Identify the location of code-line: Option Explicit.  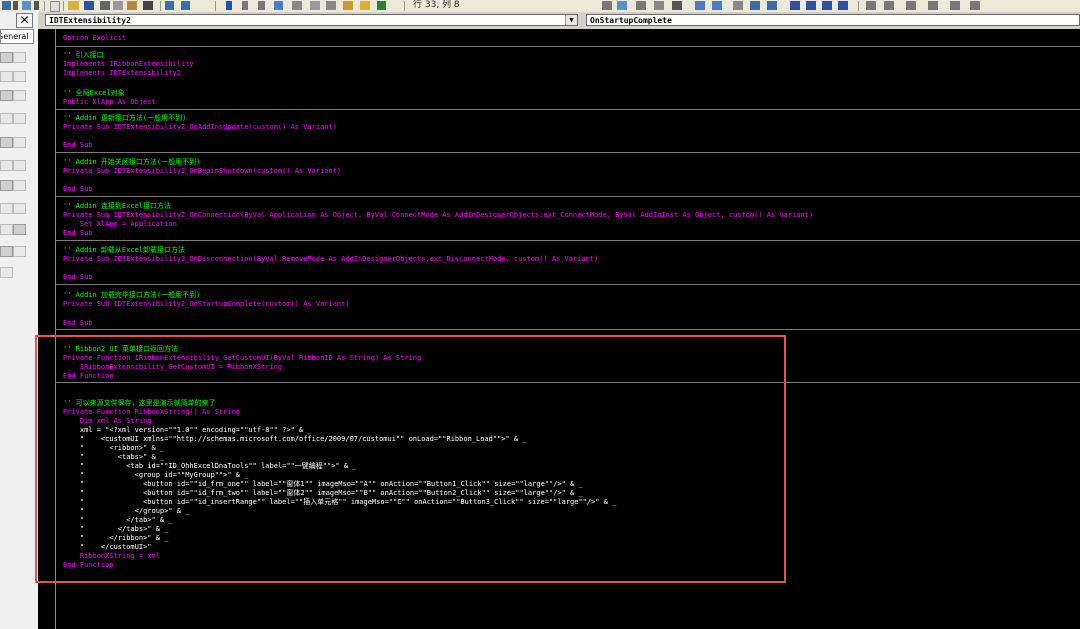
(94, 38).